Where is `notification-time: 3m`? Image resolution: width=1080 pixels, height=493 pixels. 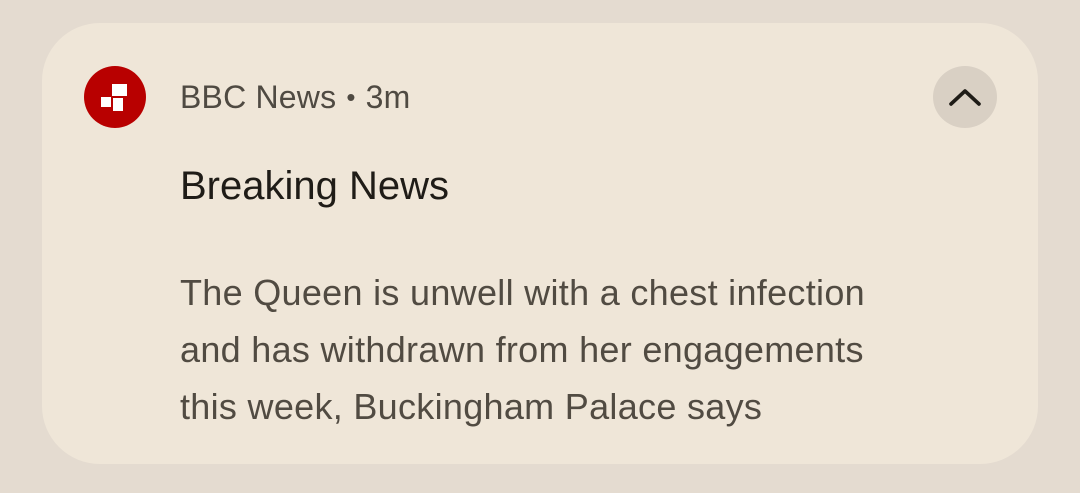 notification-time: 3m is located at coordinates (388, 96).